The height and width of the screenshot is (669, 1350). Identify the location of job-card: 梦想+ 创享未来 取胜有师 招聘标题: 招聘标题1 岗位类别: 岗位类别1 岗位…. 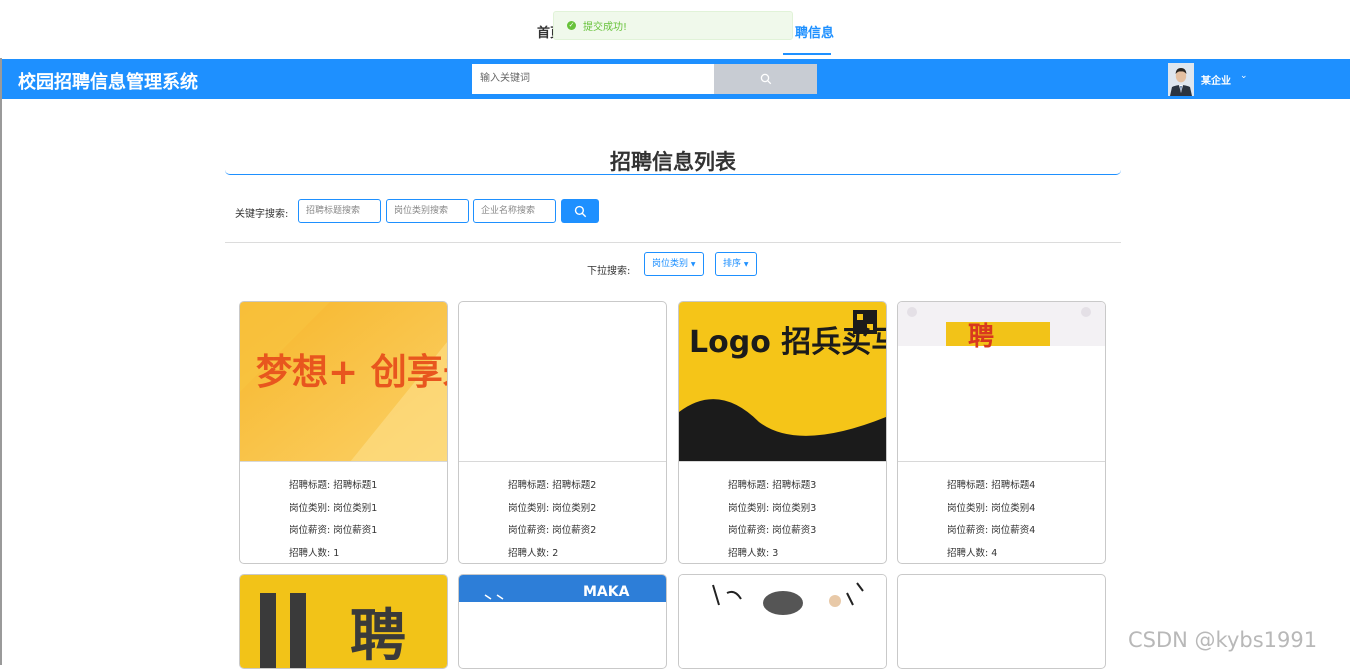
(343, 432).